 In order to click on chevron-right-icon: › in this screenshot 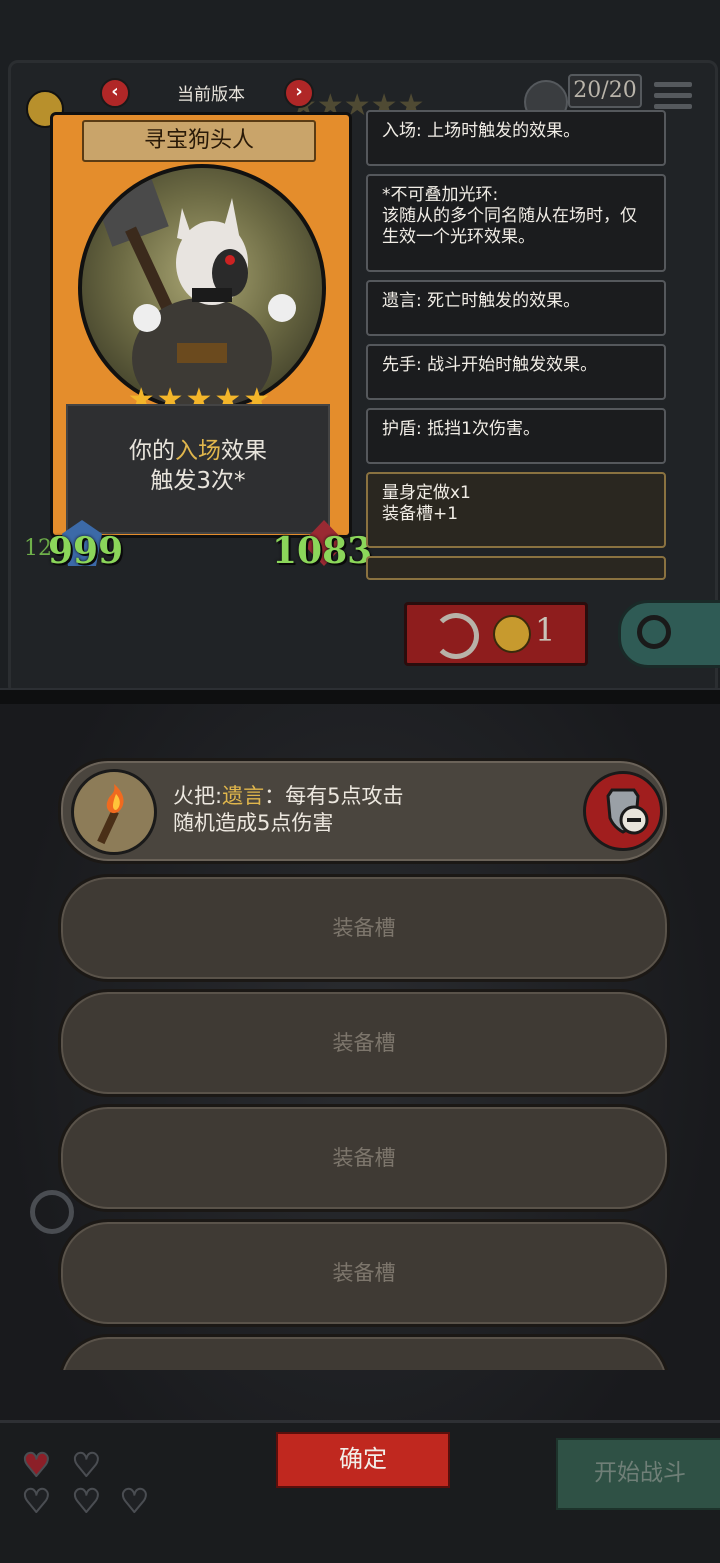, I will do `click(299, 93)`.